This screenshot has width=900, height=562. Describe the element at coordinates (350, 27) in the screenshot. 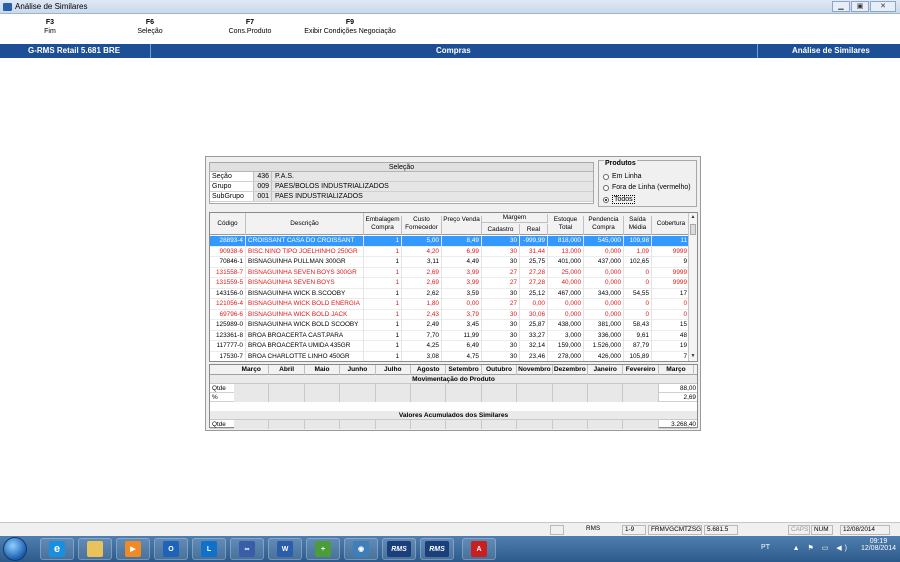

I see `fkey-exibir-condicoes: F9 Exibir Condições Negociação` at that location.